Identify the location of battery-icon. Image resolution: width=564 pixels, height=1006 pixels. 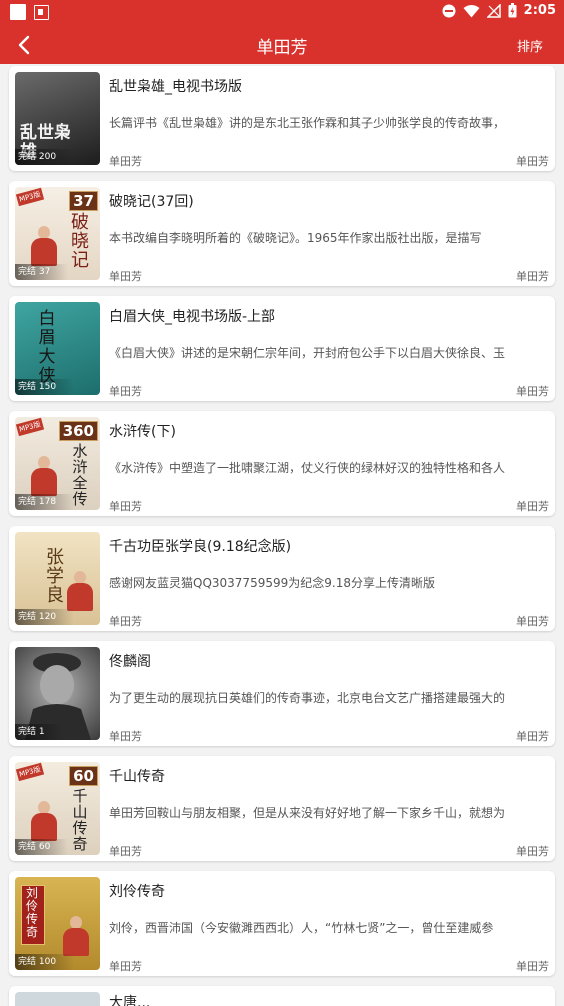
(512, 10).